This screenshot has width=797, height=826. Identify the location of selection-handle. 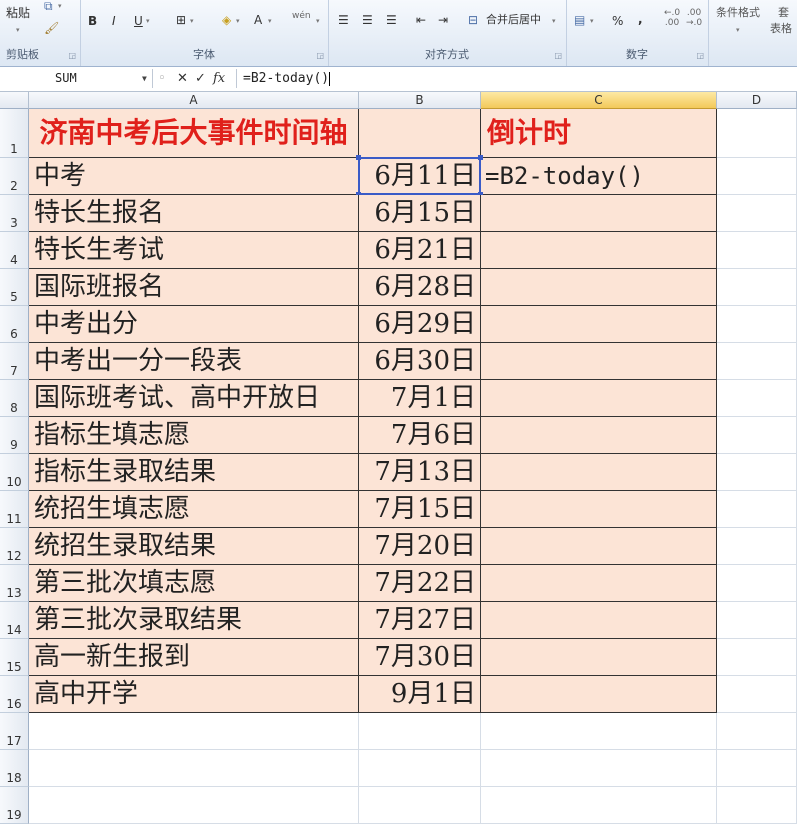
(358, 157).